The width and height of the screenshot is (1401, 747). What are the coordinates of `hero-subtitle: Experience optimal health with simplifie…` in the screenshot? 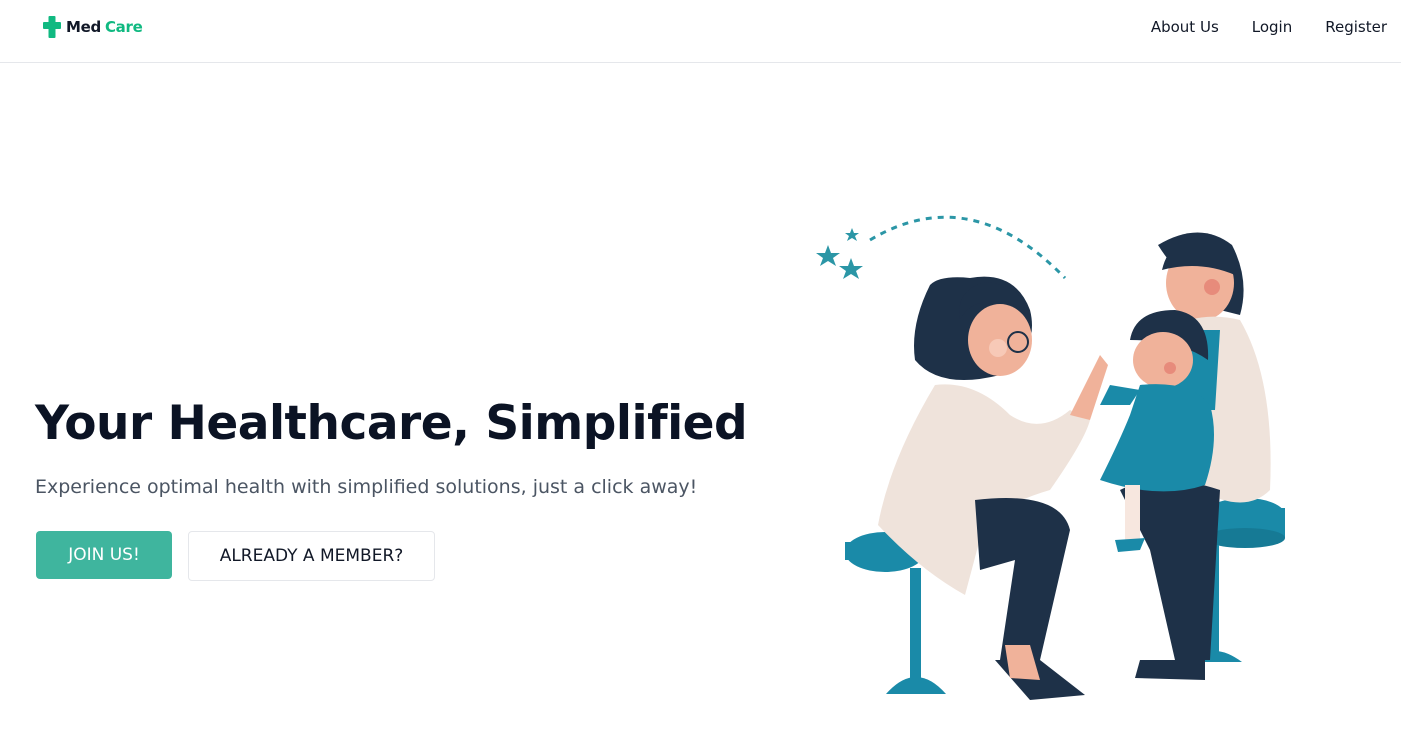 It's located at (366, 487).